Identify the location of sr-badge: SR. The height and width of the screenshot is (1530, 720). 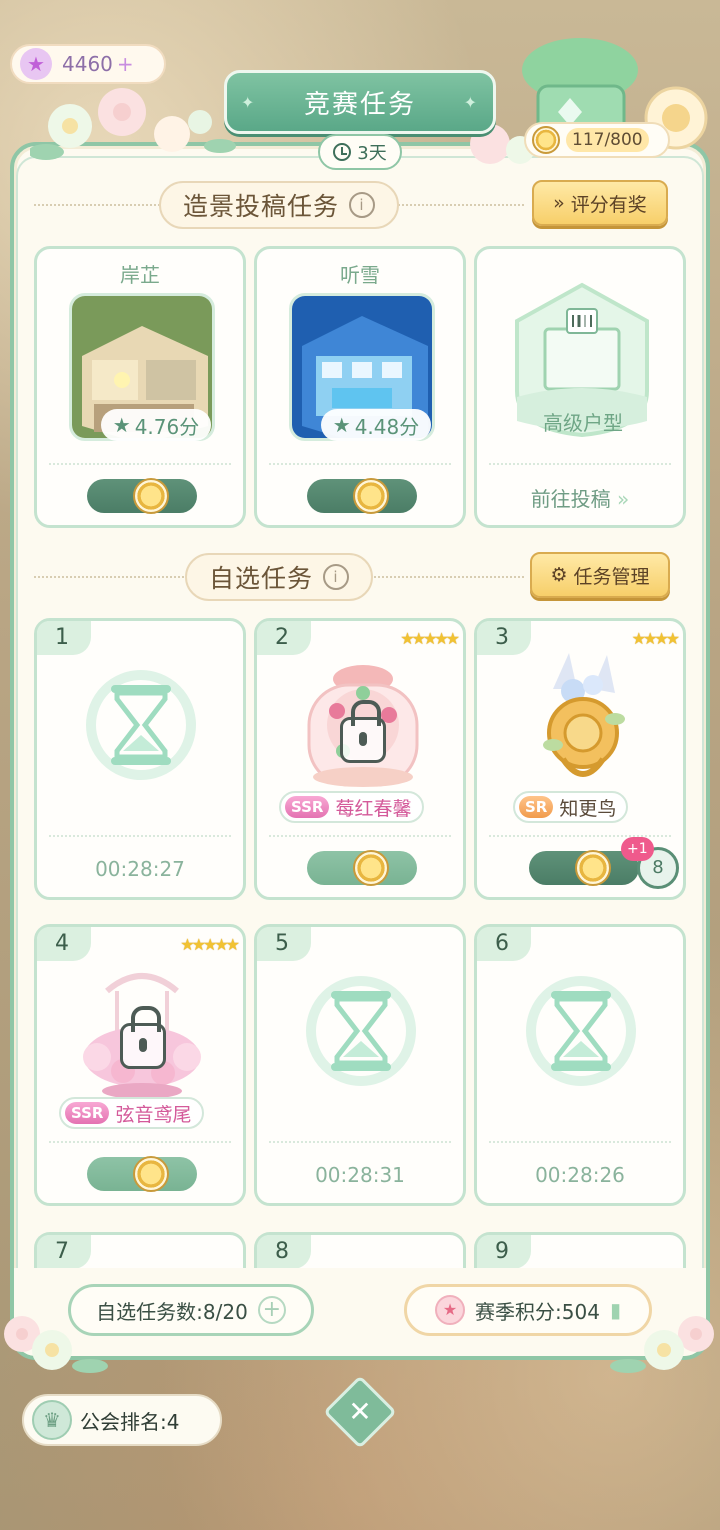
(536, 807).